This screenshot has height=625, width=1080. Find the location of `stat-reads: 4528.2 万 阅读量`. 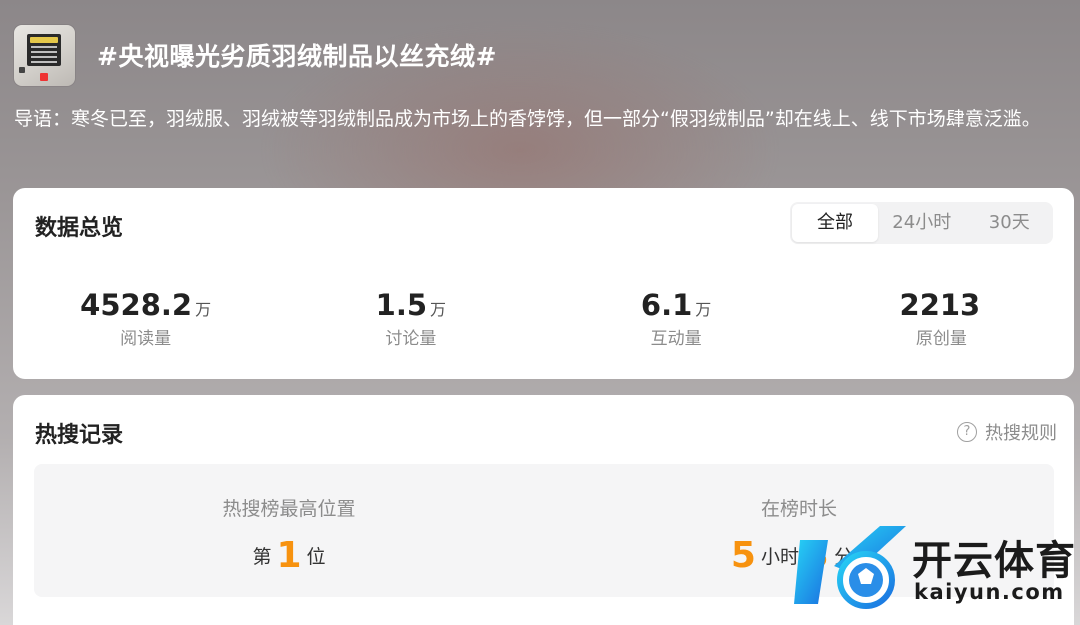

stat-reads: 4528.2 万 阅读量 is located at coordinates (145, 318).